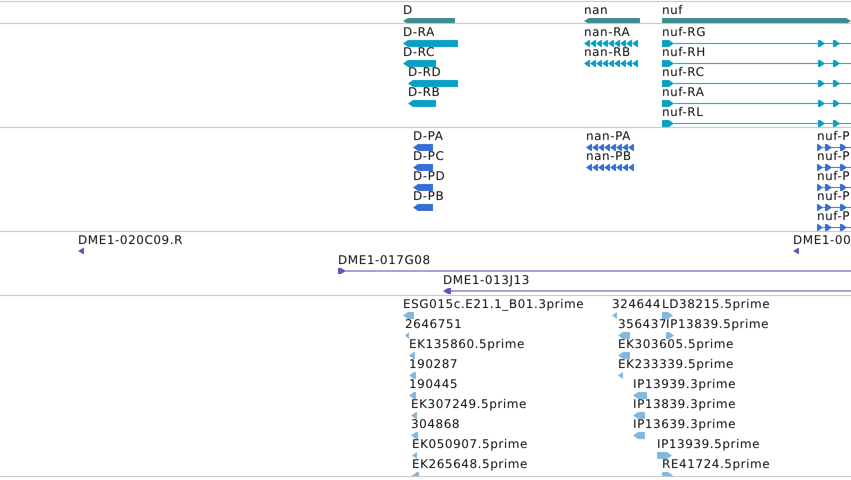 The height and width of the screenshot is (480, 851). What do you see at coordinates (683, 112) in the screenshot?
I see `feature-label: nuf-RL` at bounding box center [683, 112].